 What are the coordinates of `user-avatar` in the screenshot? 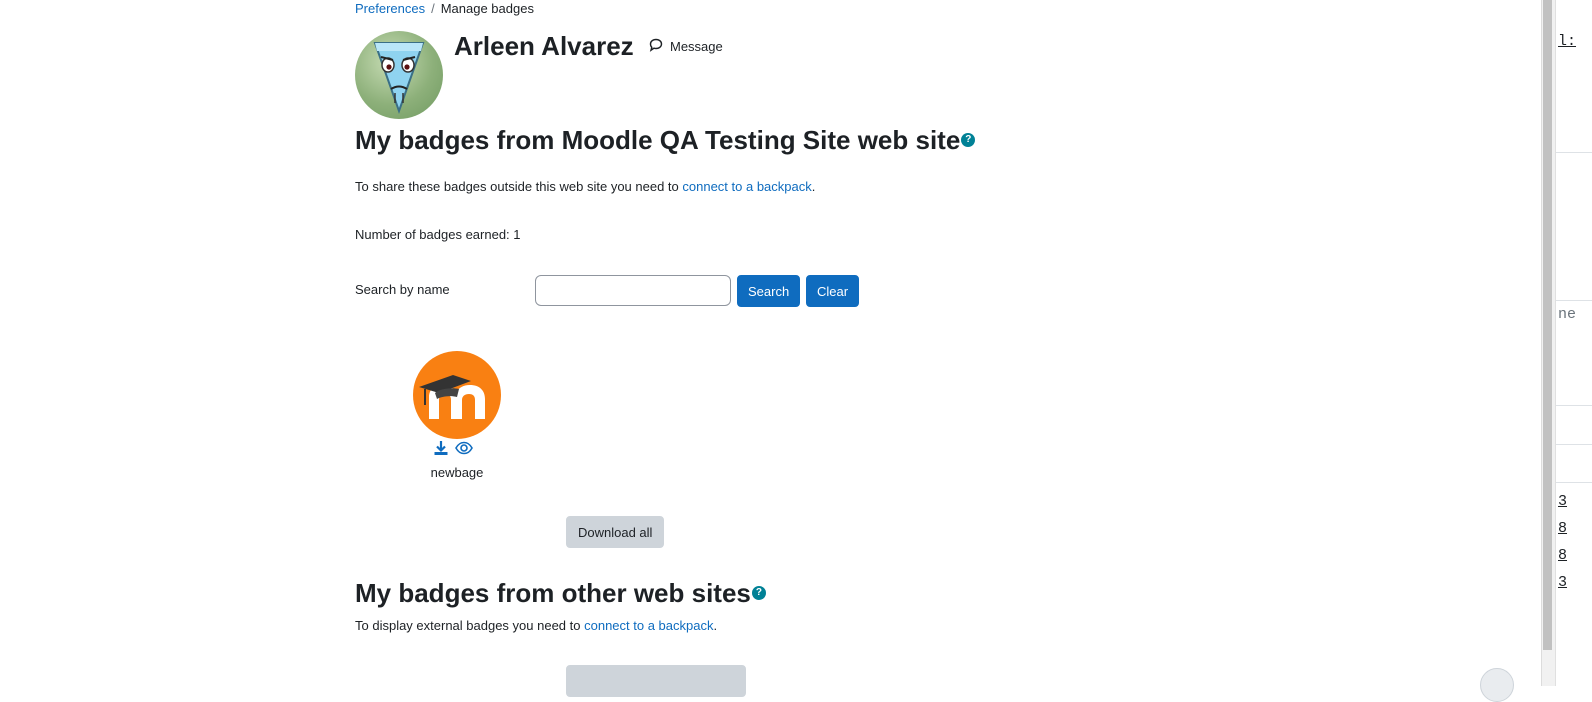 It's located at (399, 75).